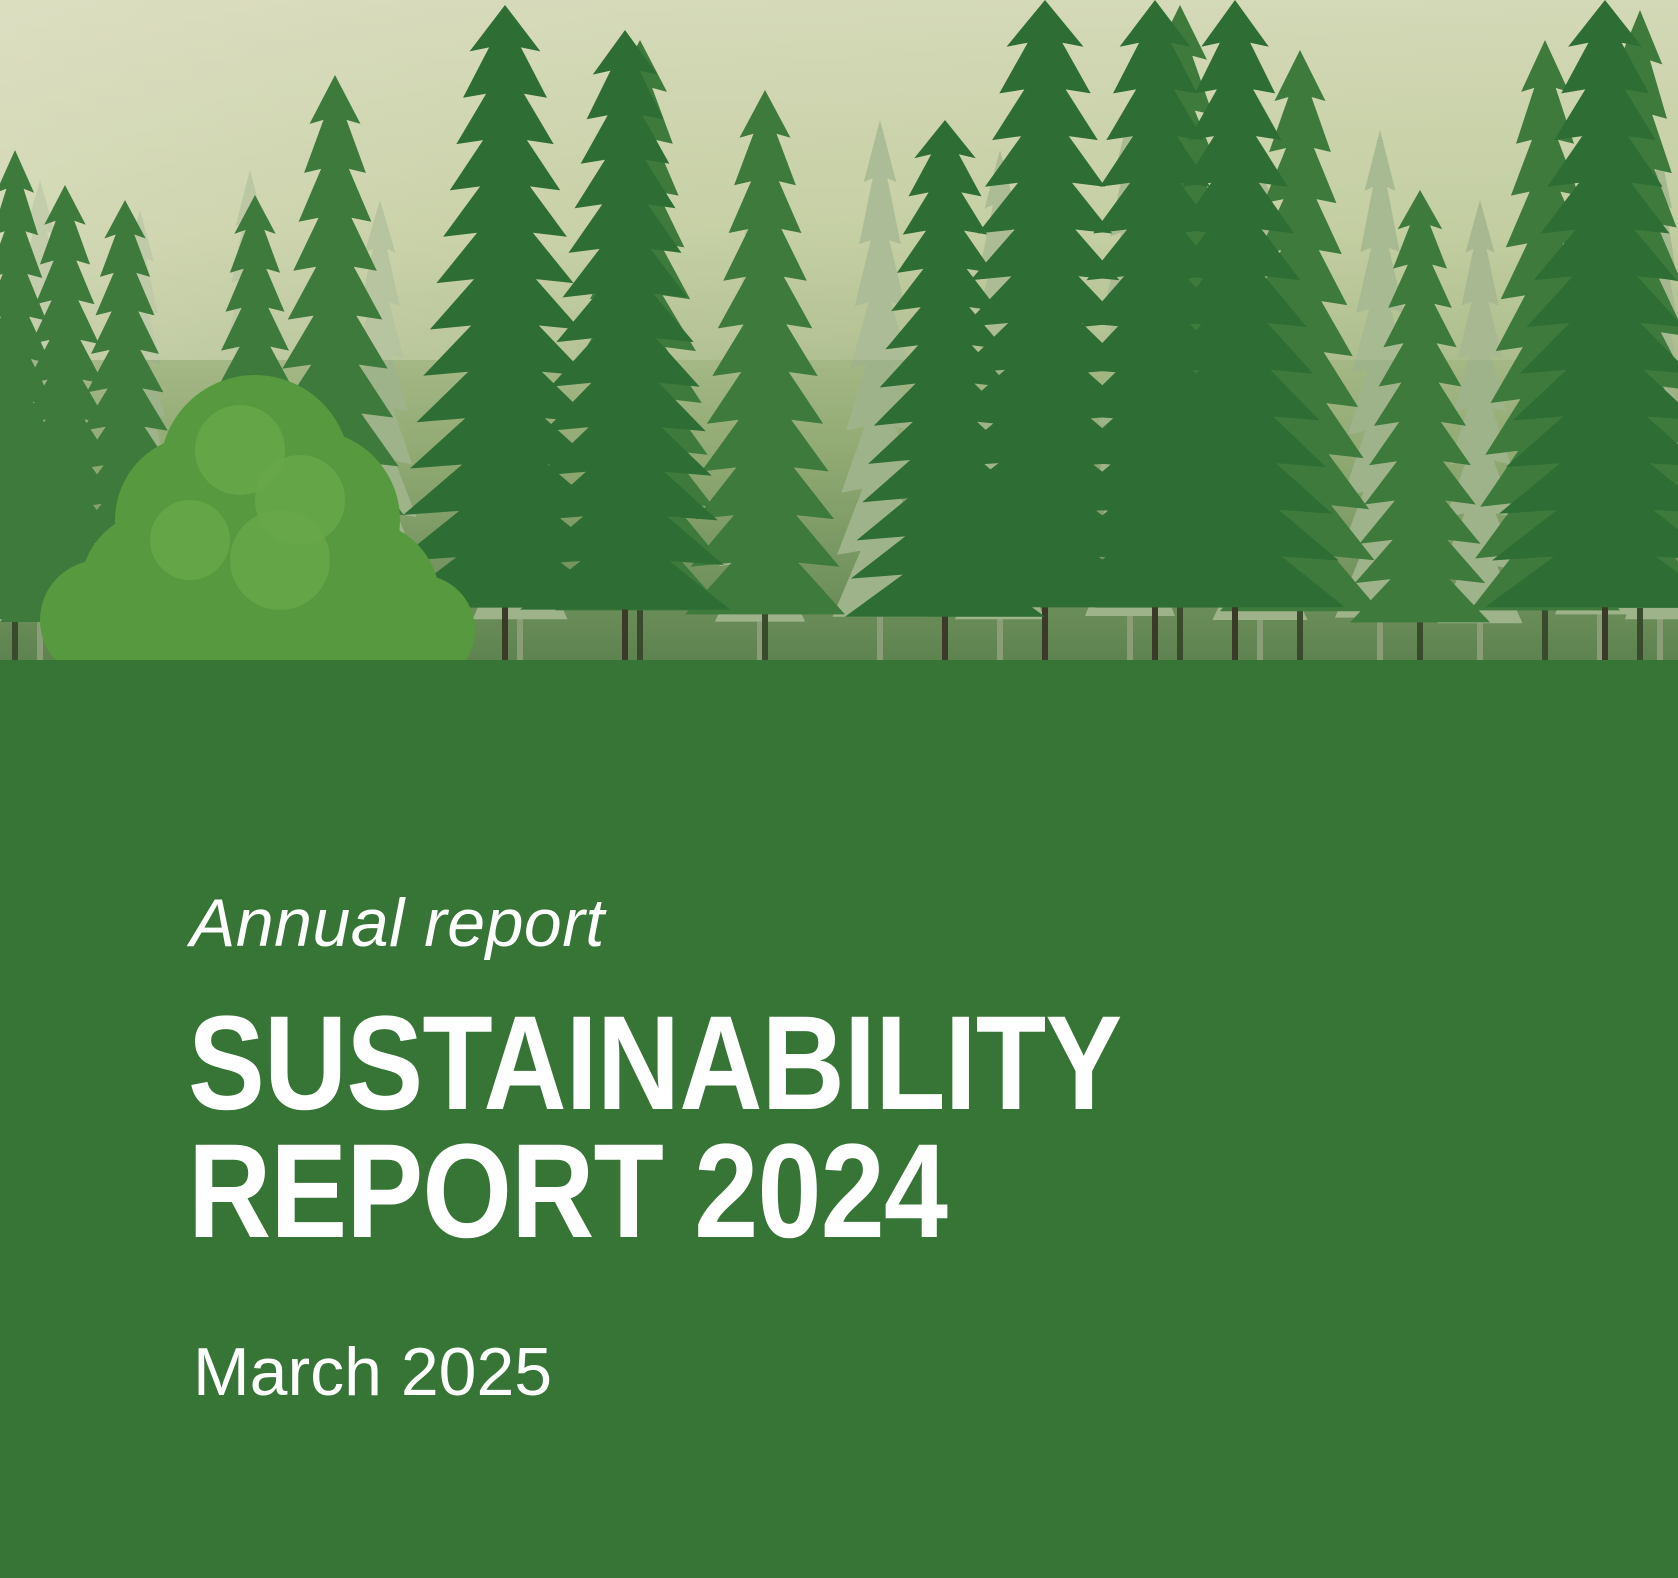 The width and height of the screenshot is (1678, 1578). What do you see at coordinates (373, 1372) in the screenshot?
I see `report-date: March 2025` at bounding box center [373, 1372].